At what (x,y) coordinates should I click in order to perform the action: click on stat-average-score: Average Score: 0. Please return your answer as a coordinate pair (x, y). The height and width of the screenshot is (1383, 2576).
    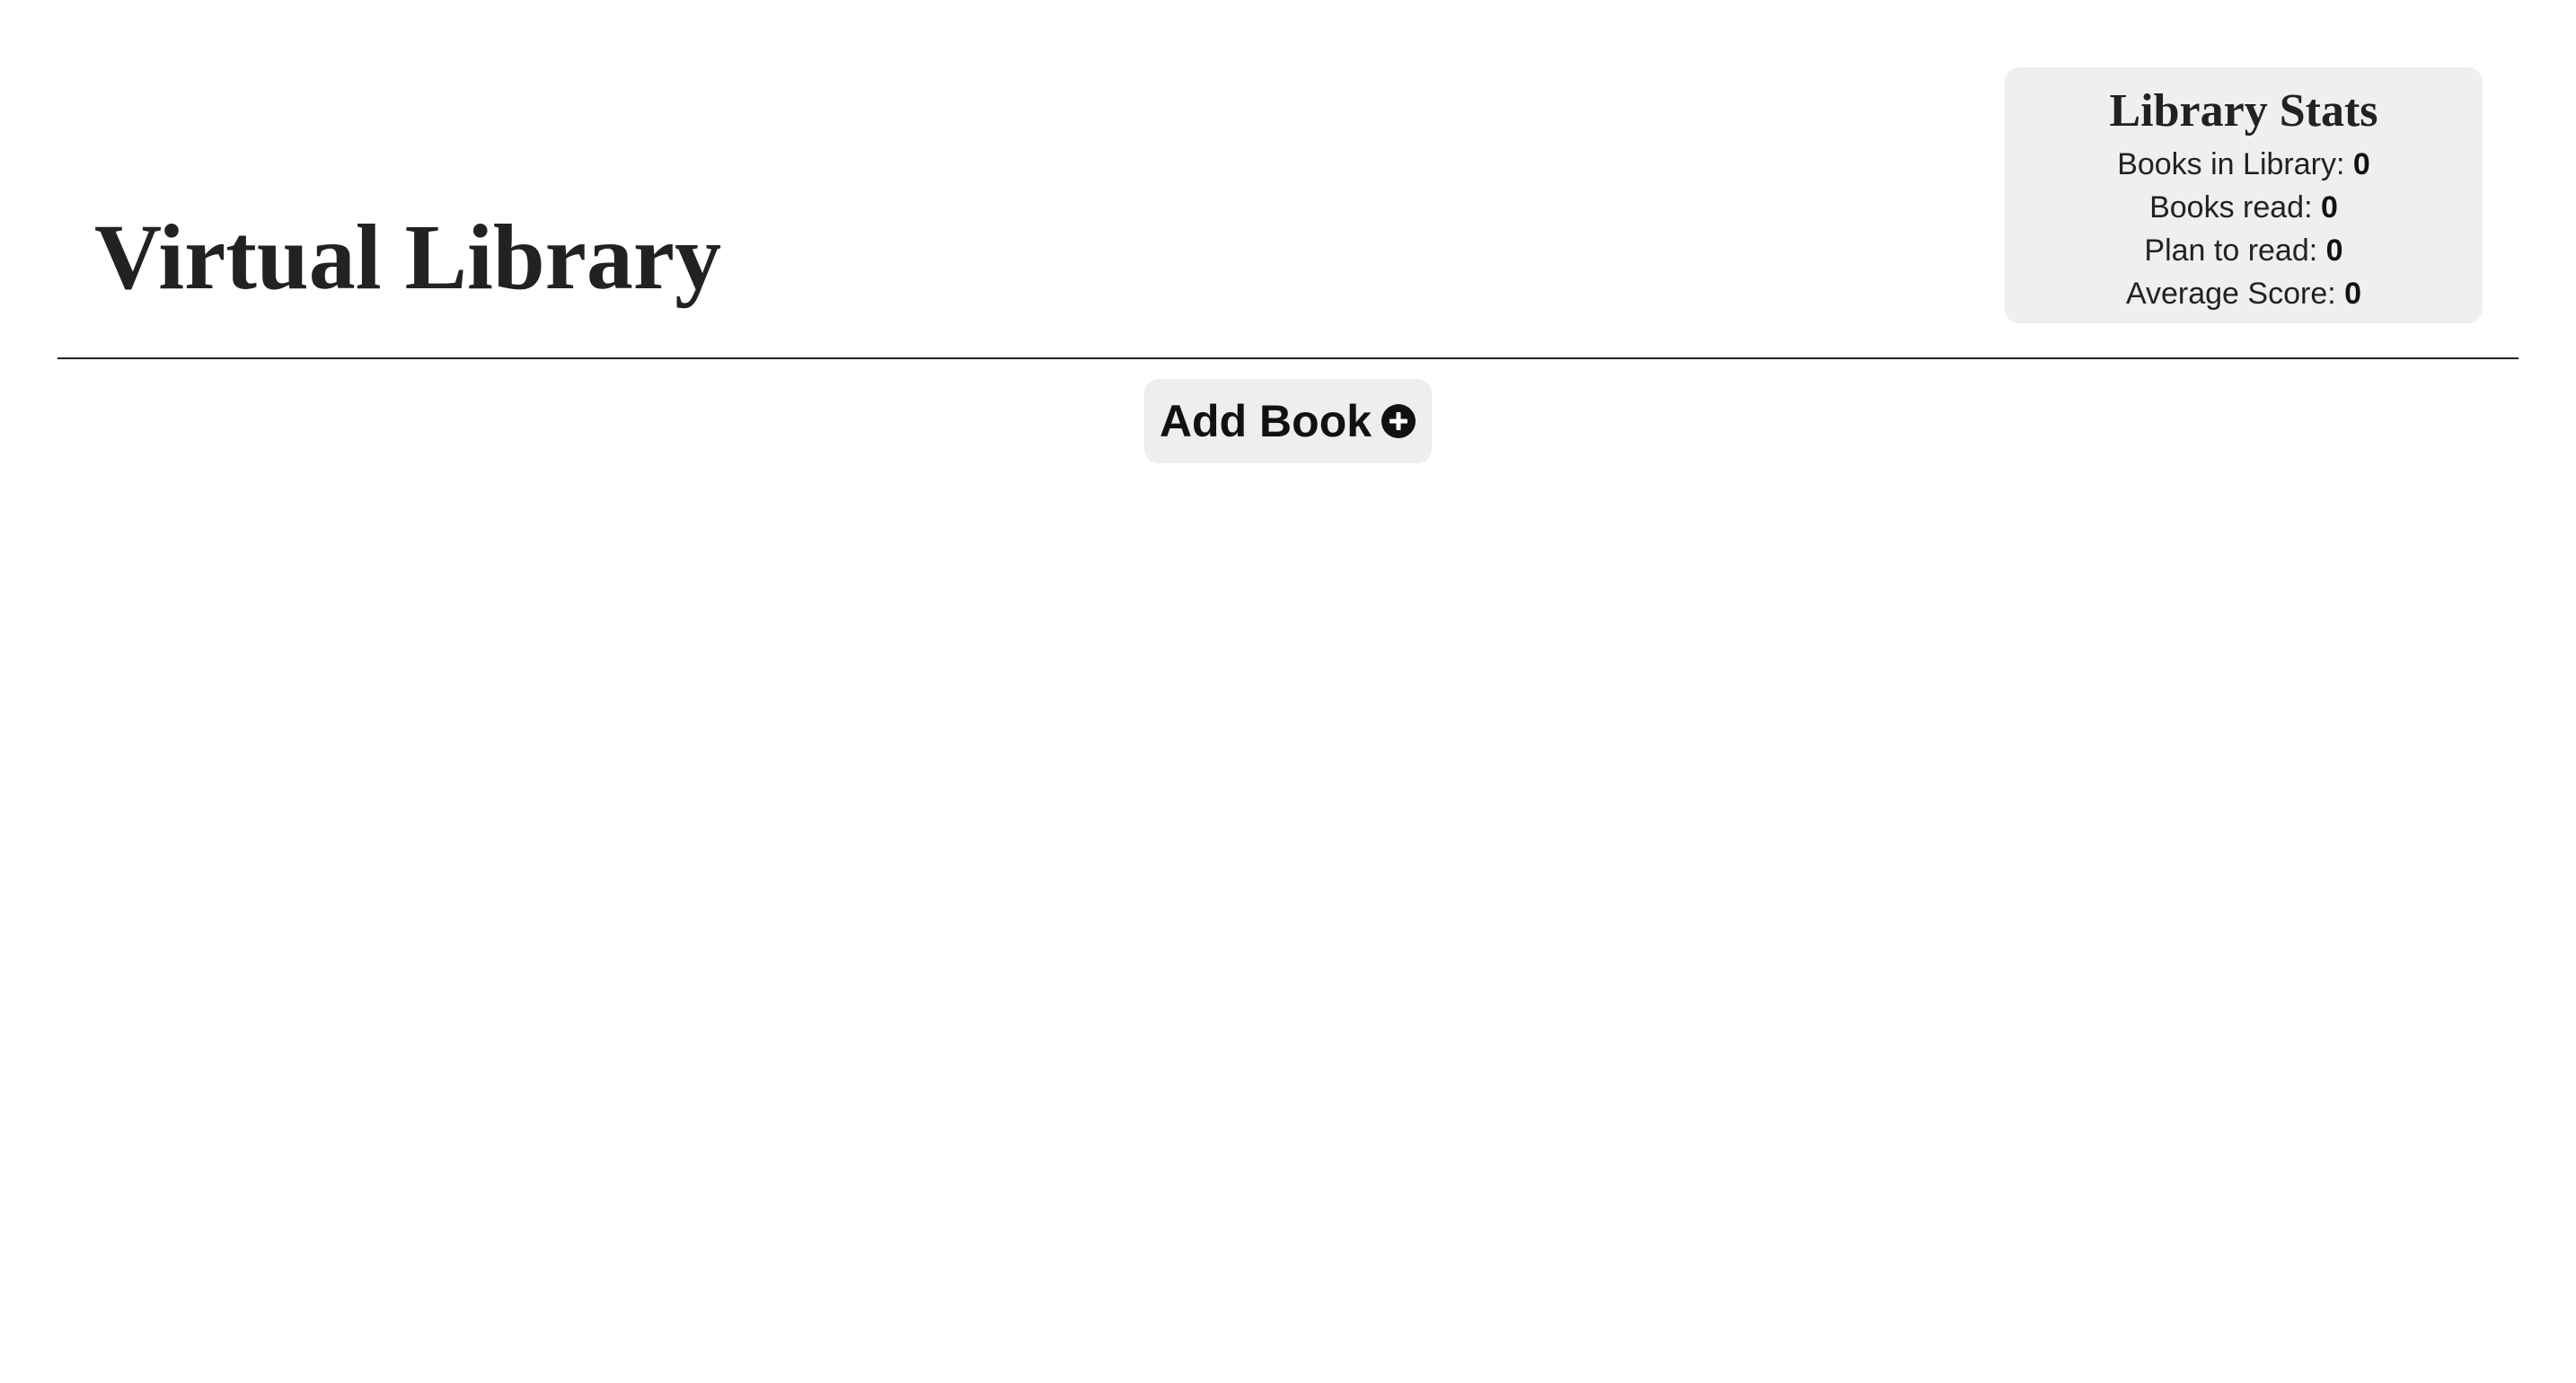
    Looking at the image, I should click on (2244, 293).